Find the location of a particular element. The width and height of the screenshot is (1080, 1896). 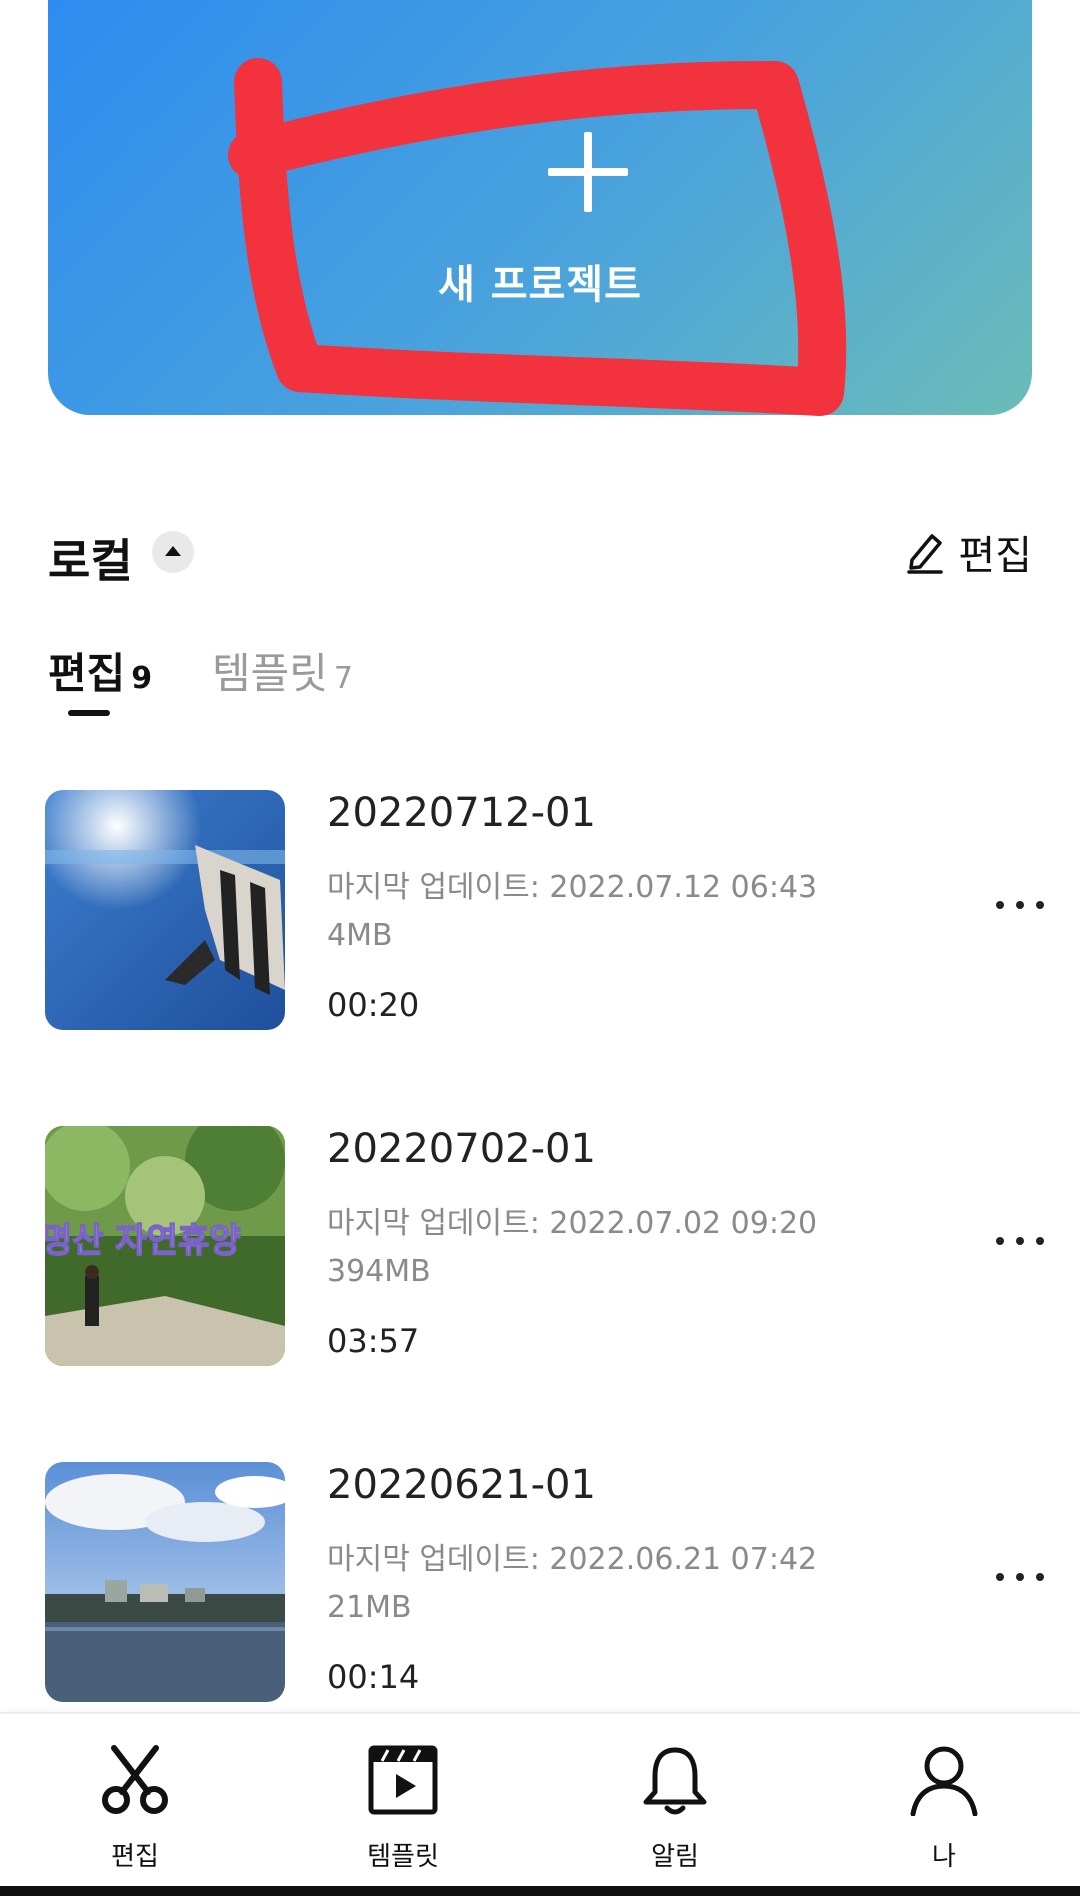

project-size: 4MB is located at coordinates (360, 935).